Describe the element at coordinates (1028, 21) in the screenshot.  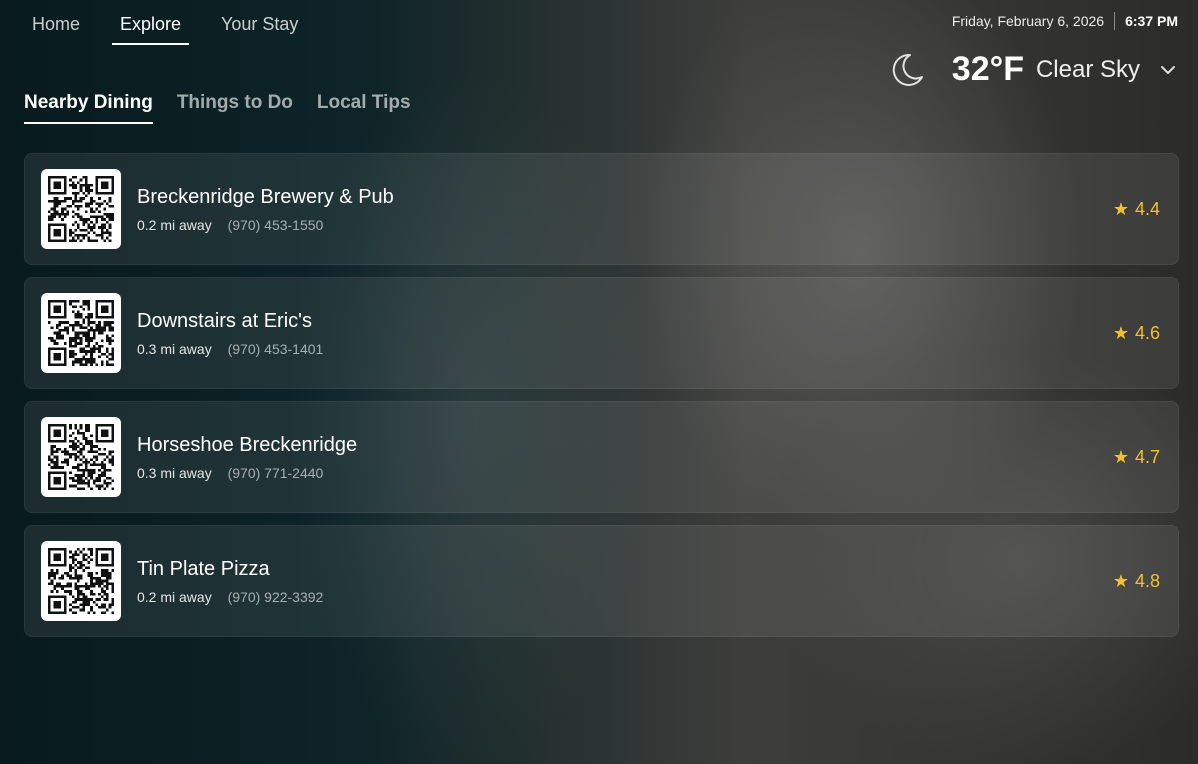
I see `current-date: Friday, February 6, 2026` at that location.